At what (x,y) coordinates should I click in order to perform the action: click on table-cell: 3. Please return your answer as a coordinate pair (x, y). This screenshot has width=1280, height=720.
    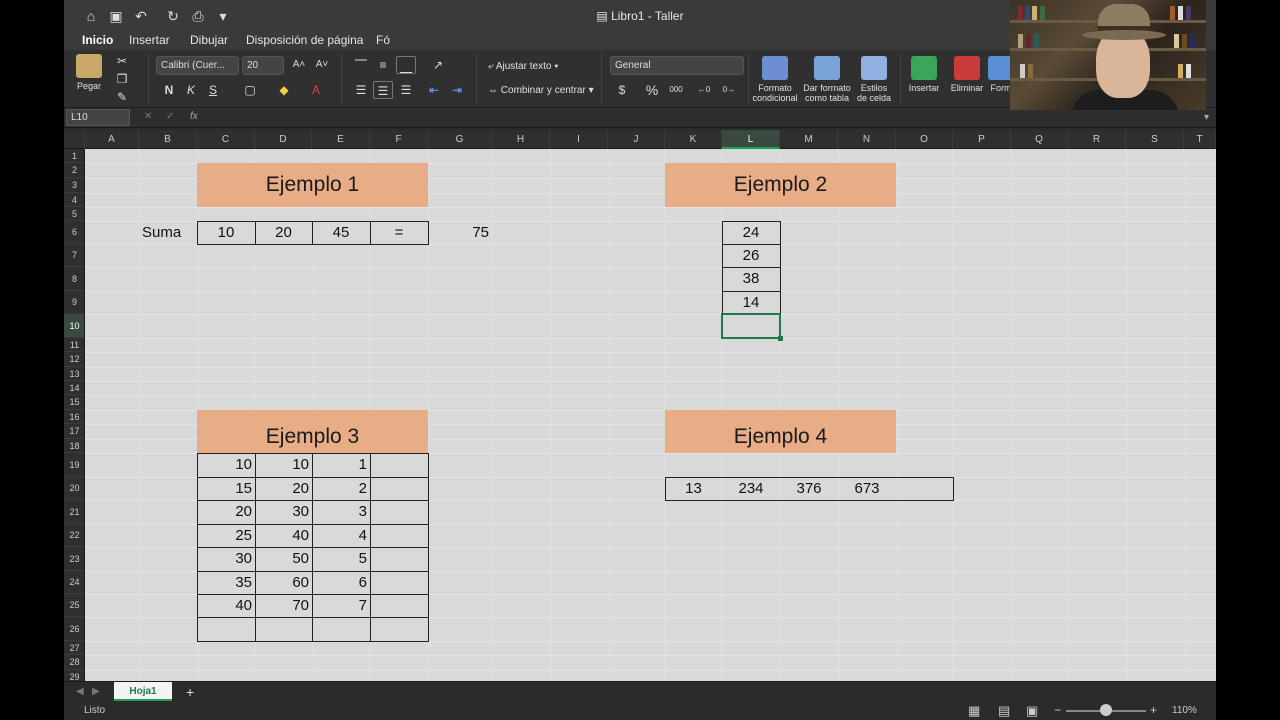
    Looking at the image, I should click on (339, 512).